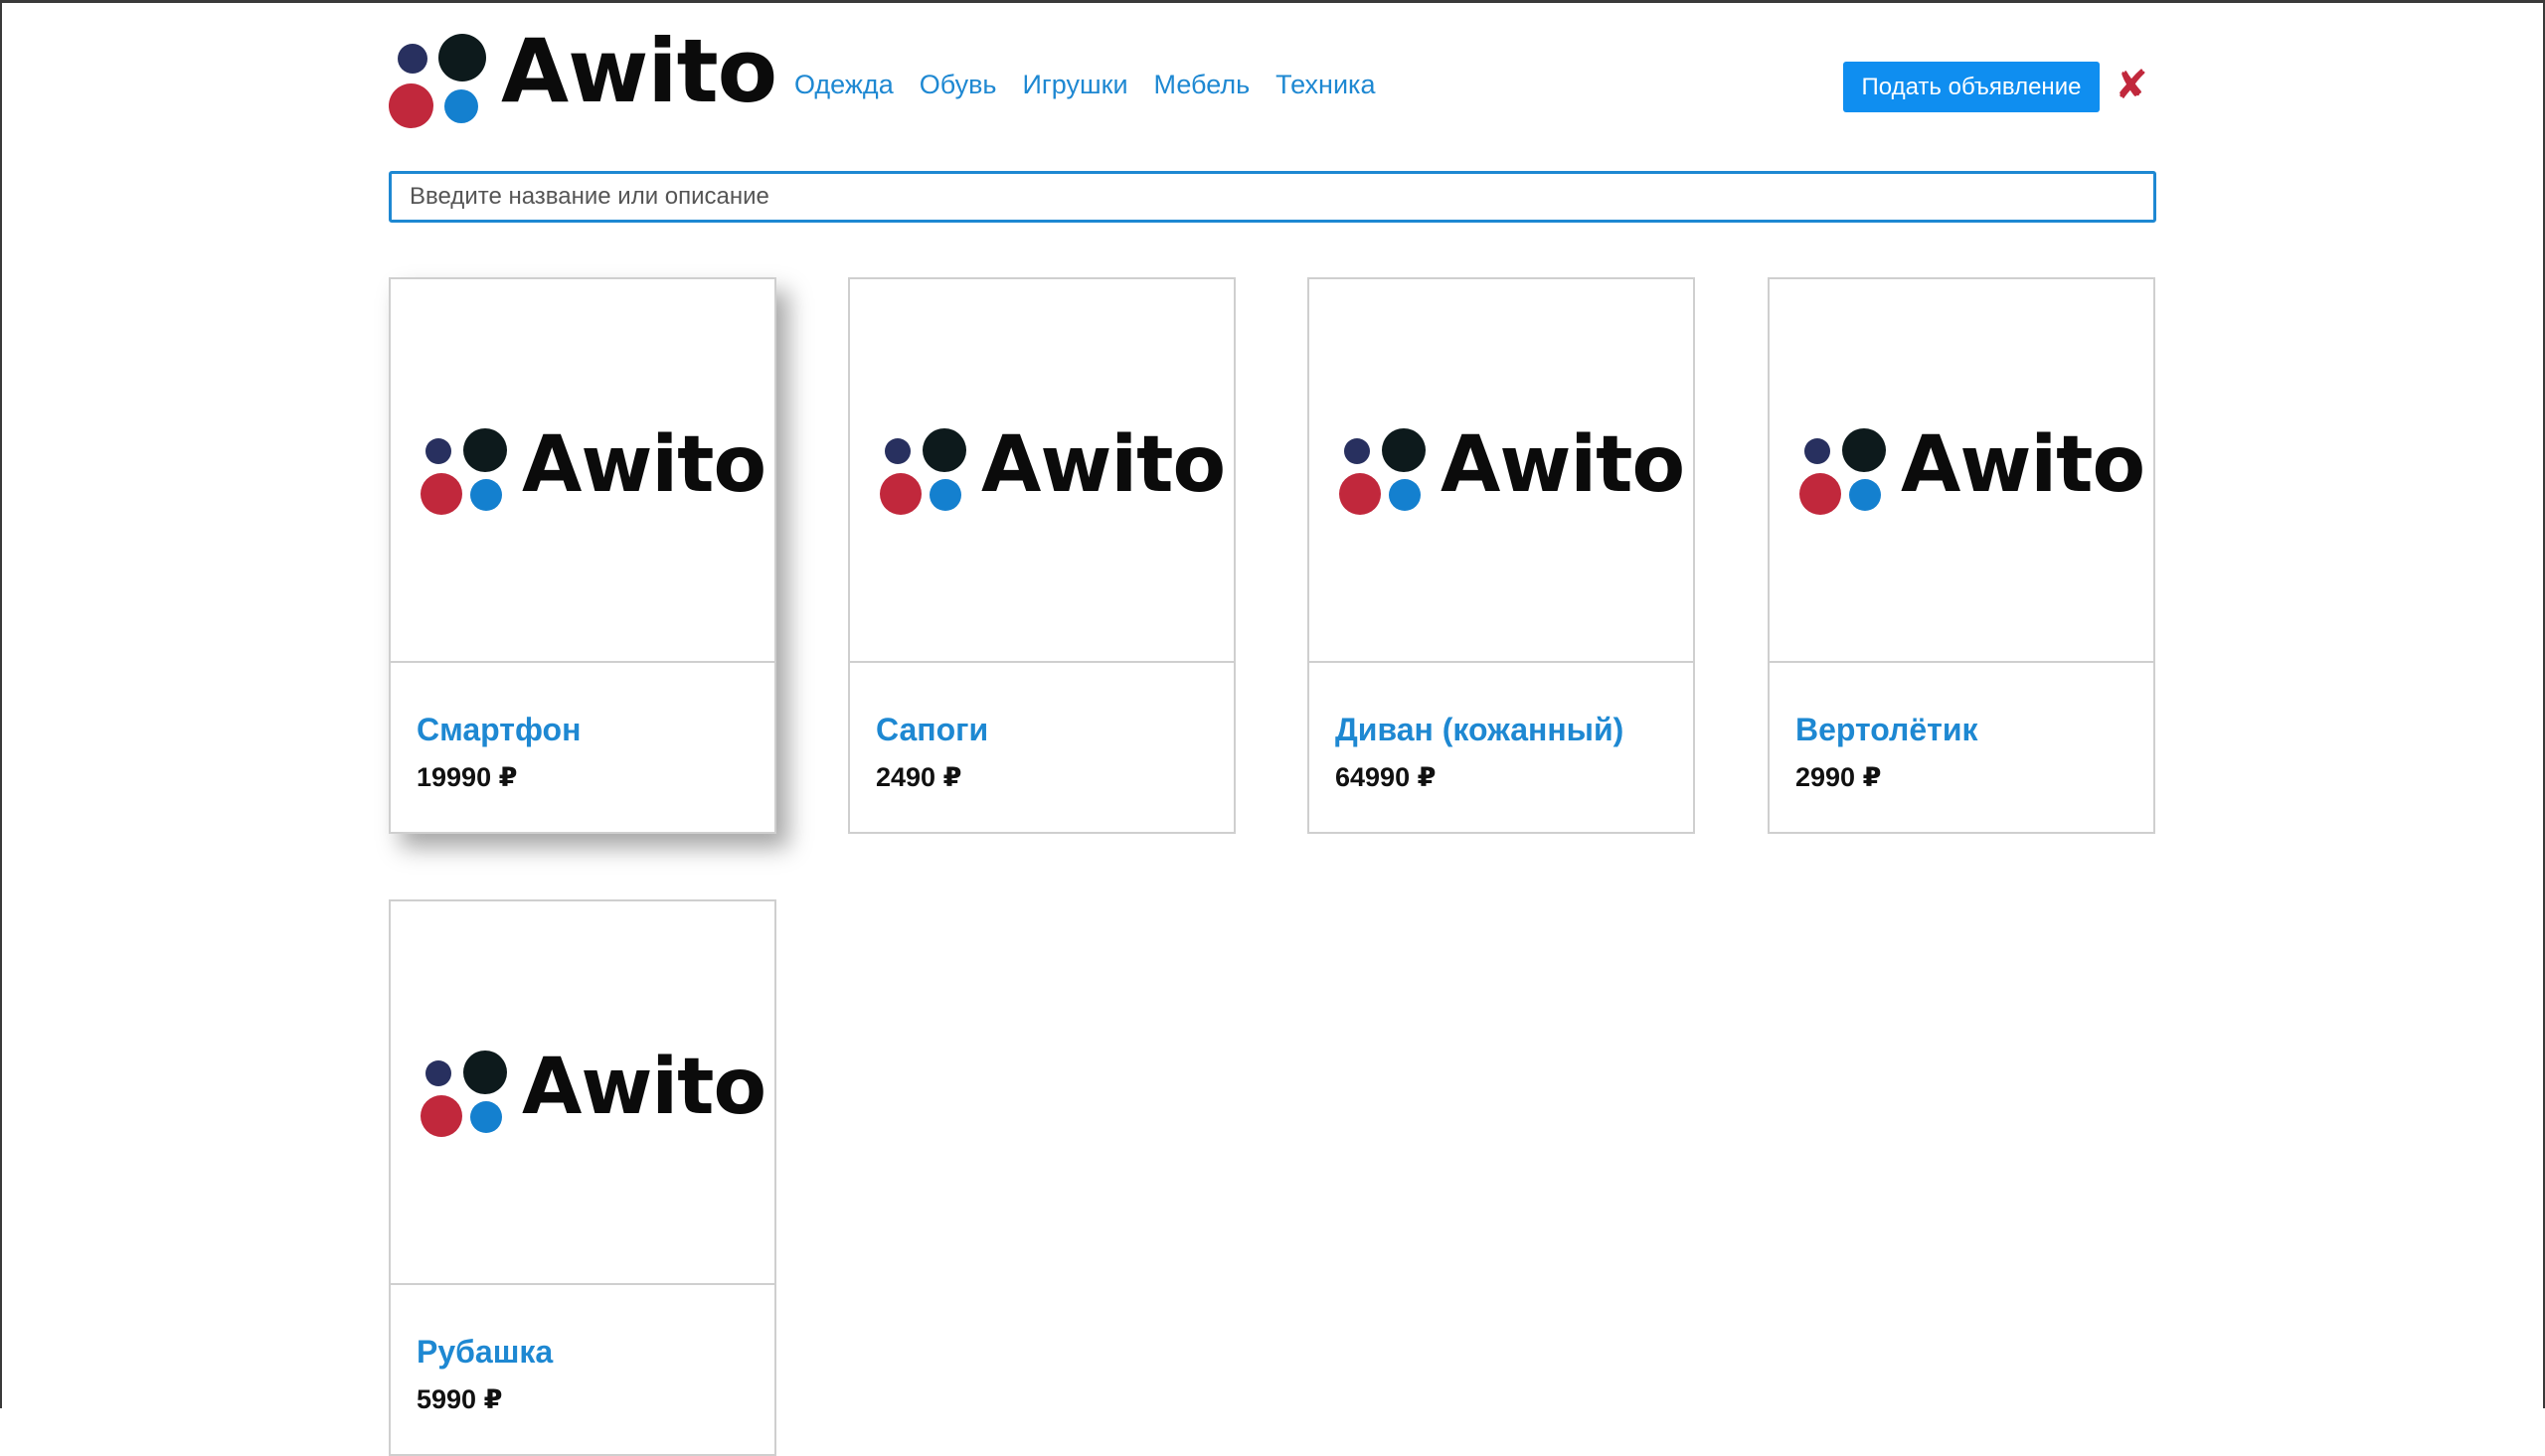 This screenshot has height=1456, width=2545. Describe the element at coordinates (460, 1399) in the screenshot. I see `listing-price: 5990 ₽` at that location.